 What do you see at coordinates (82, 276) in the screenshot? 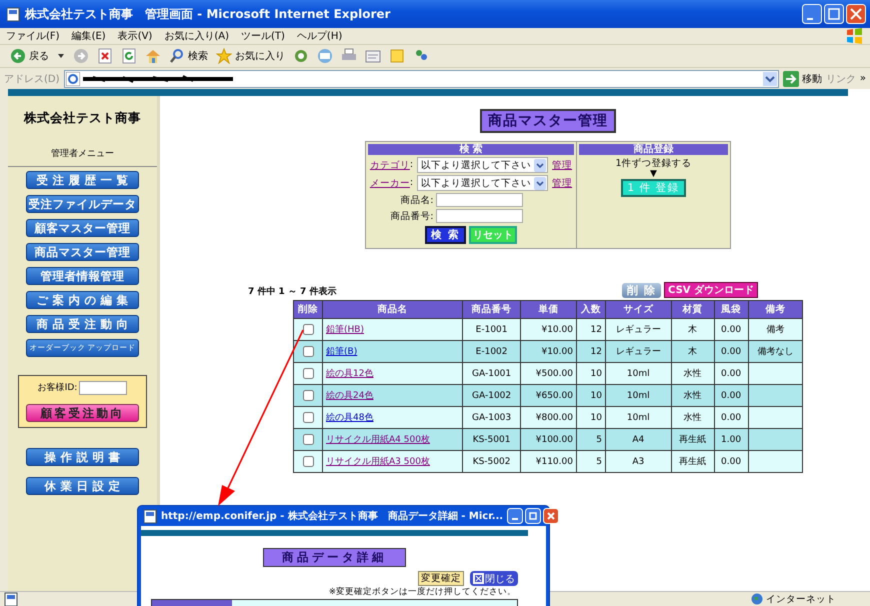
I see `sidebar-button: 管理者情報管理` at bounding box center [82, 276].